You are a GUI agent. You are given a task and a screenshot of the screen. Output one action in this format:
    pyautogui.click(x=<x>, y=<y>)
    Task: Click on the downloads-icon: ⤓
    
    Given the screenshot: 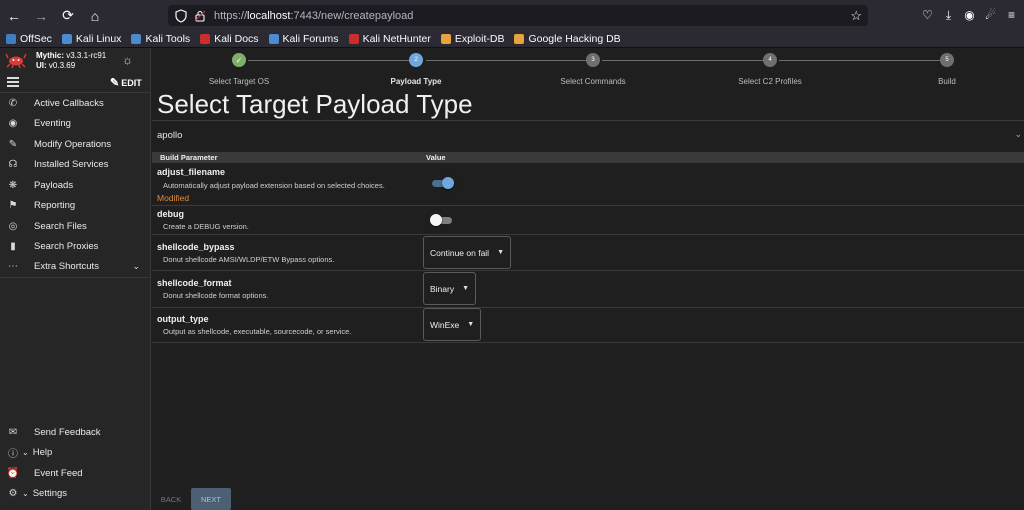 What is the action you would take?
    pyautogui.click(x=948, y=15)
    